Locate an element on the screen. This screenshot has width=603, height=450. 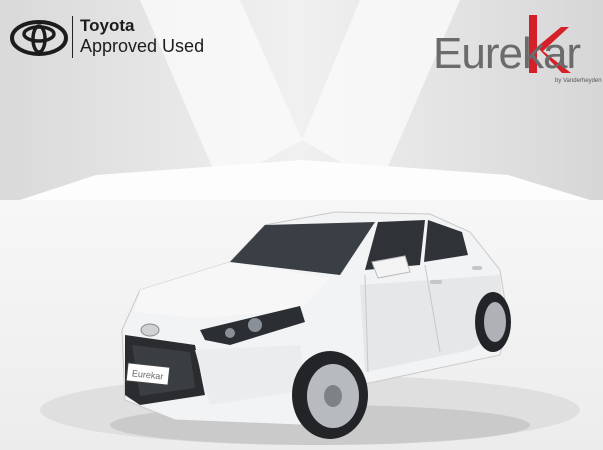
toyota-brand-text: Toyota is located at coordinates (107, 25).